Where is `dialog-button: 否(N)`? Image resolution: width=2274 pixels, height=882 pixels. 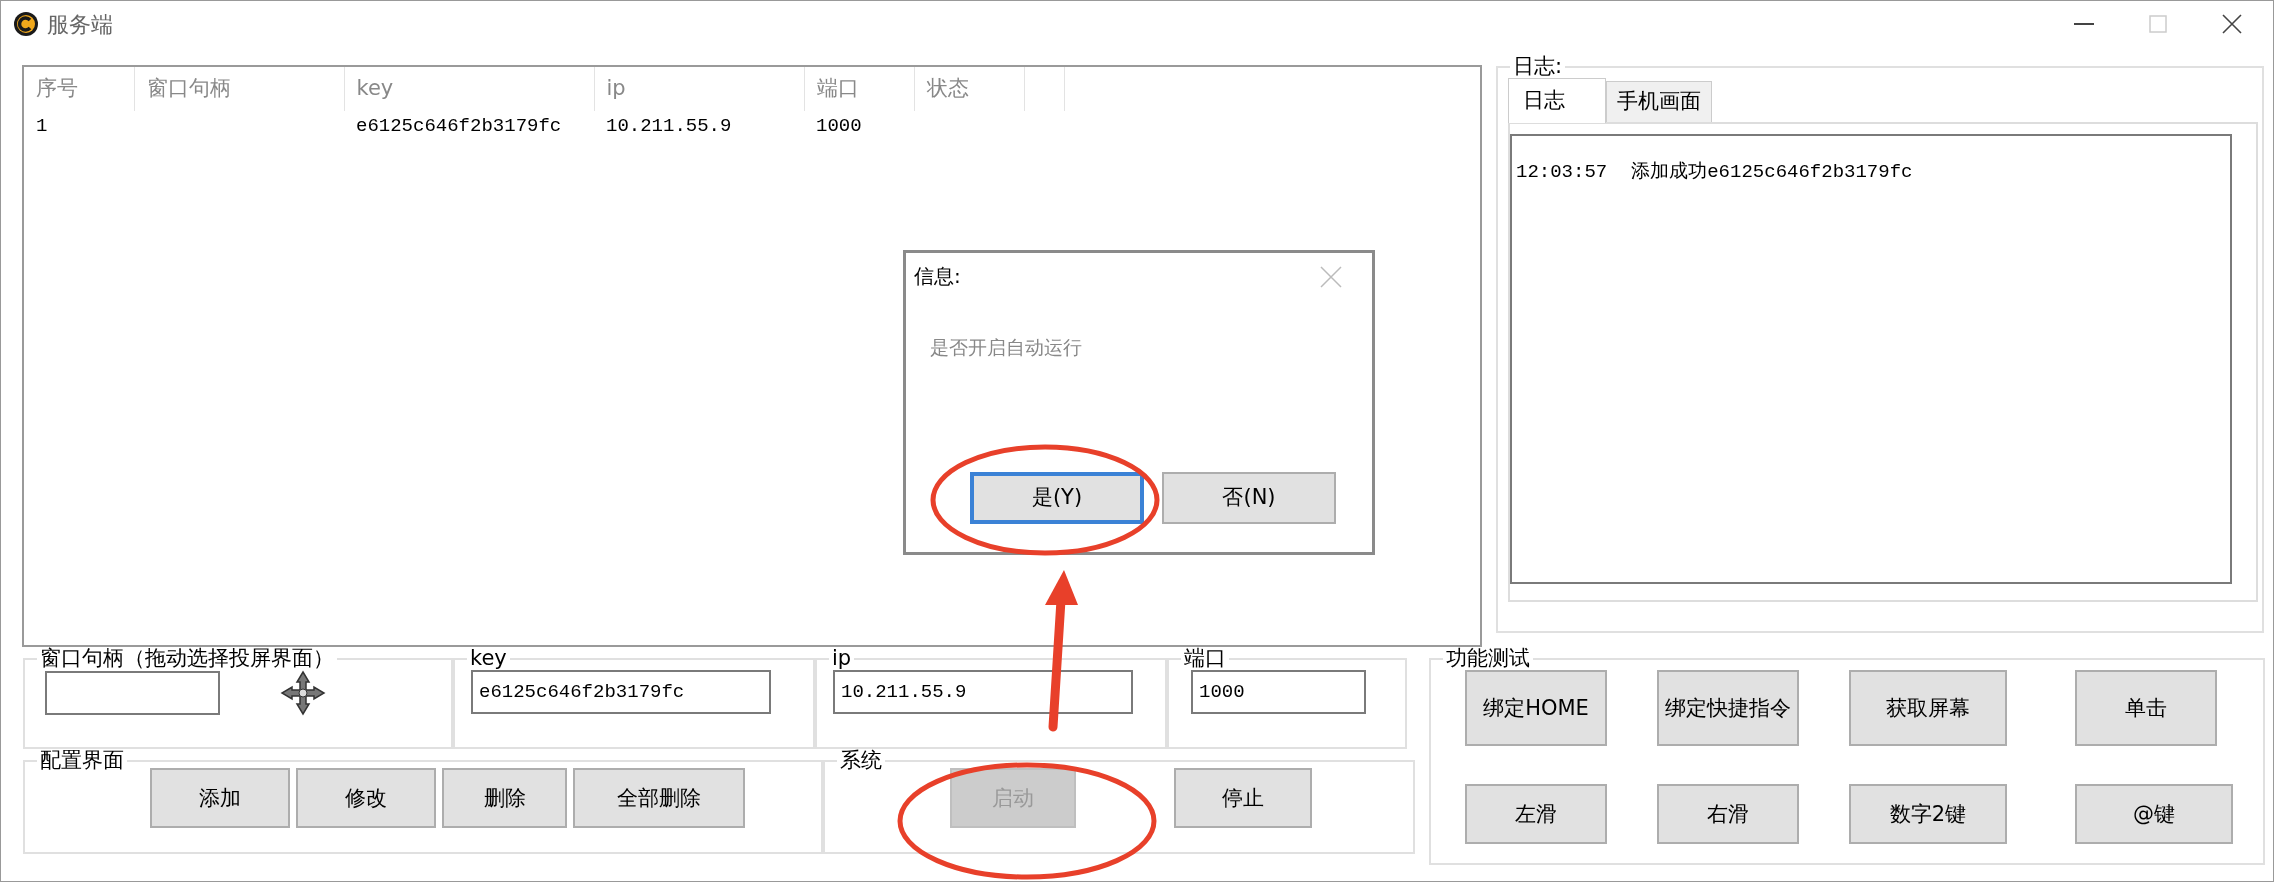
dialog-button: 否(N) is located at coordinates (1249, 497).